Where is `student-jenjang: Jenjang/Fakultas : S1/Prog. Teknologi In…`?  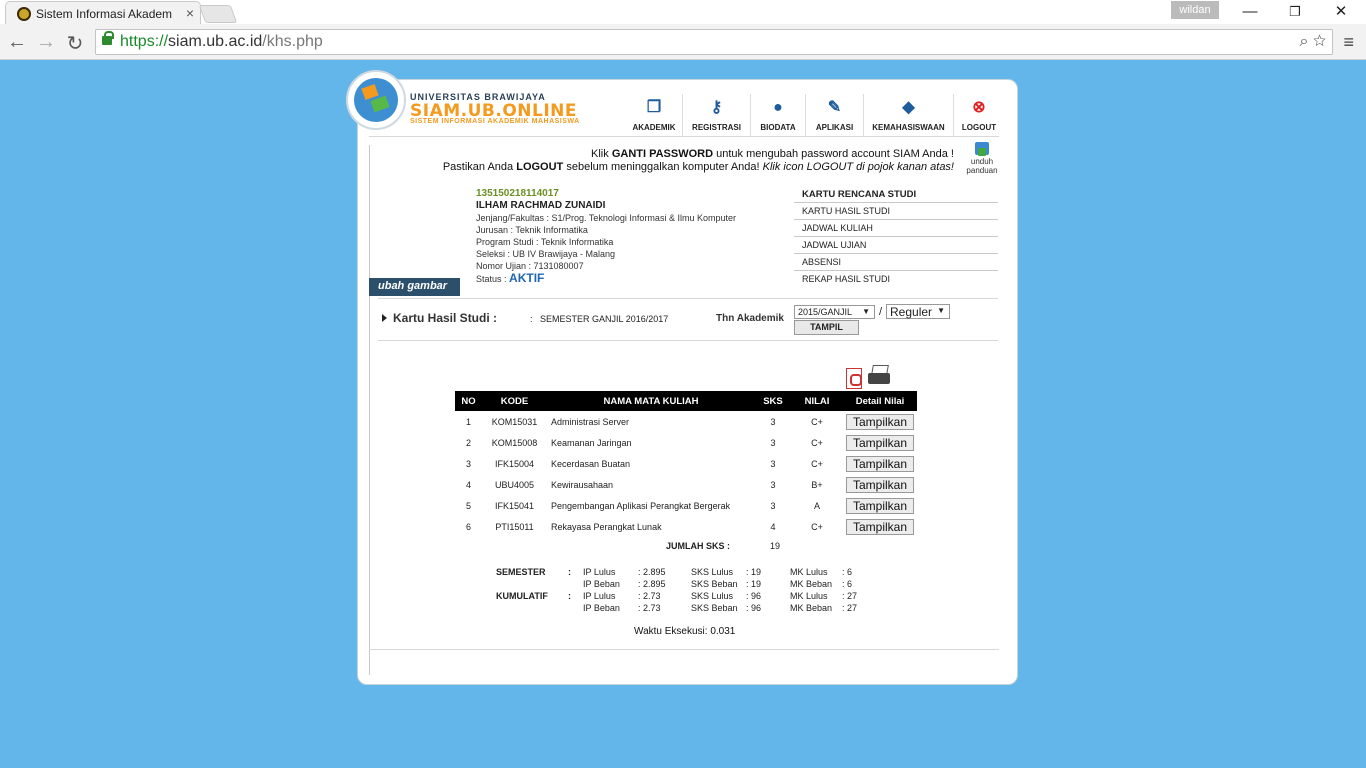 student-jenjang: Jenjang/Fakultas : S1/Prog. Teknologi In… is located at coordinates (606, 218).